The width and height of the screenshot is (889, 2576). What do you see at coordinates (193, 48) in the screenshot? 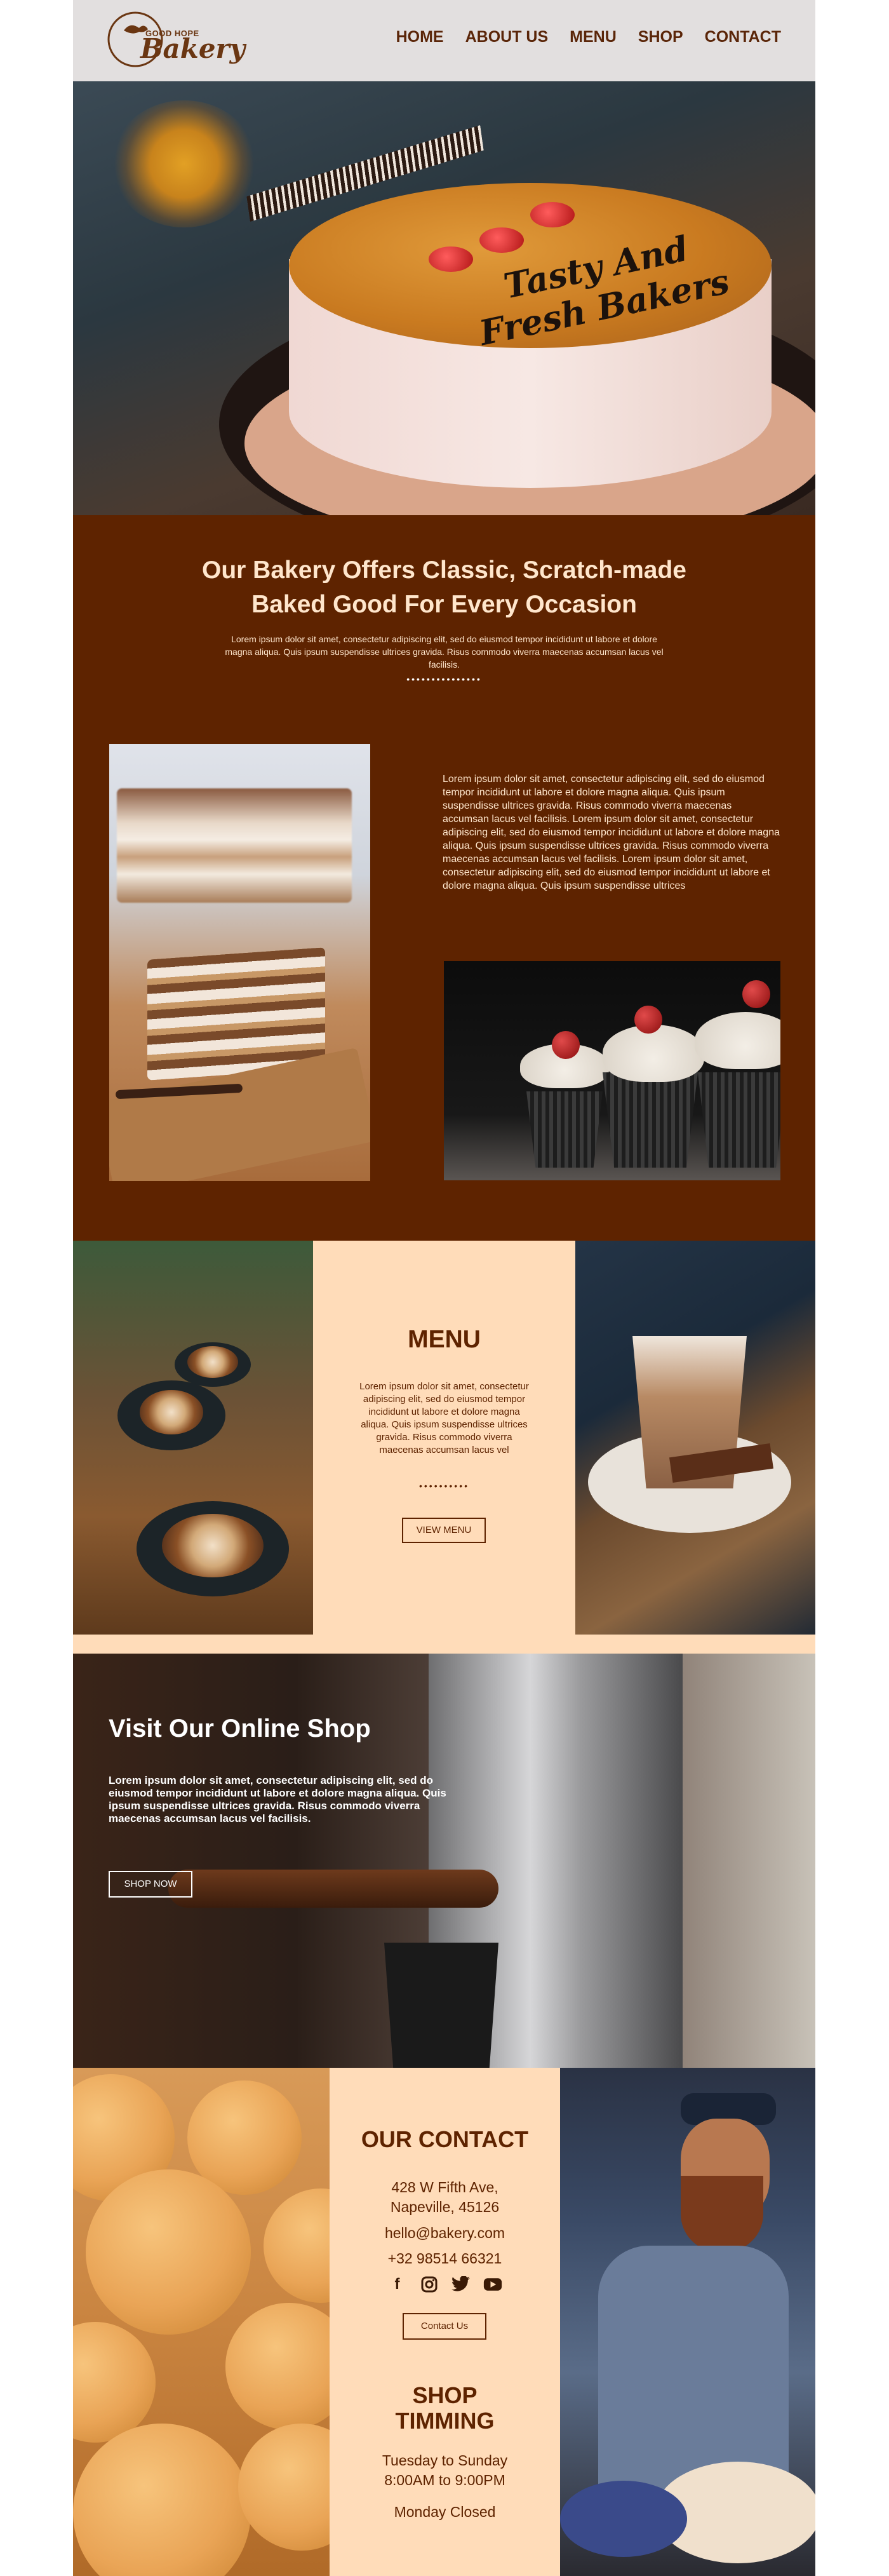
I see `logo-main-text: Bakery` at bounding box center [193, 48].